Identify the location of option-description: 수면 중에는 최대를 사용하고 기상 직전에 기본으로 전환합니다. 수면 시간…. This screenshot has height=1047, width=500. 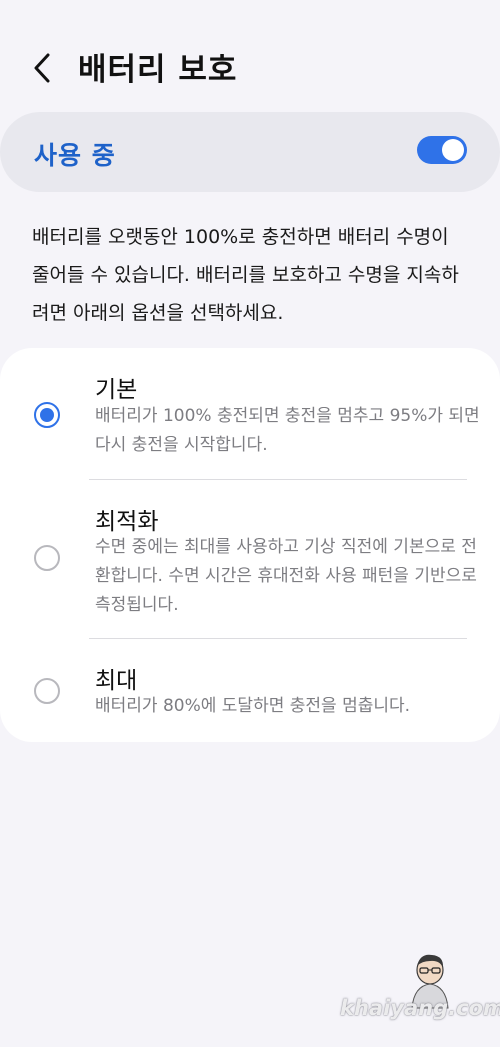
(286, 576).